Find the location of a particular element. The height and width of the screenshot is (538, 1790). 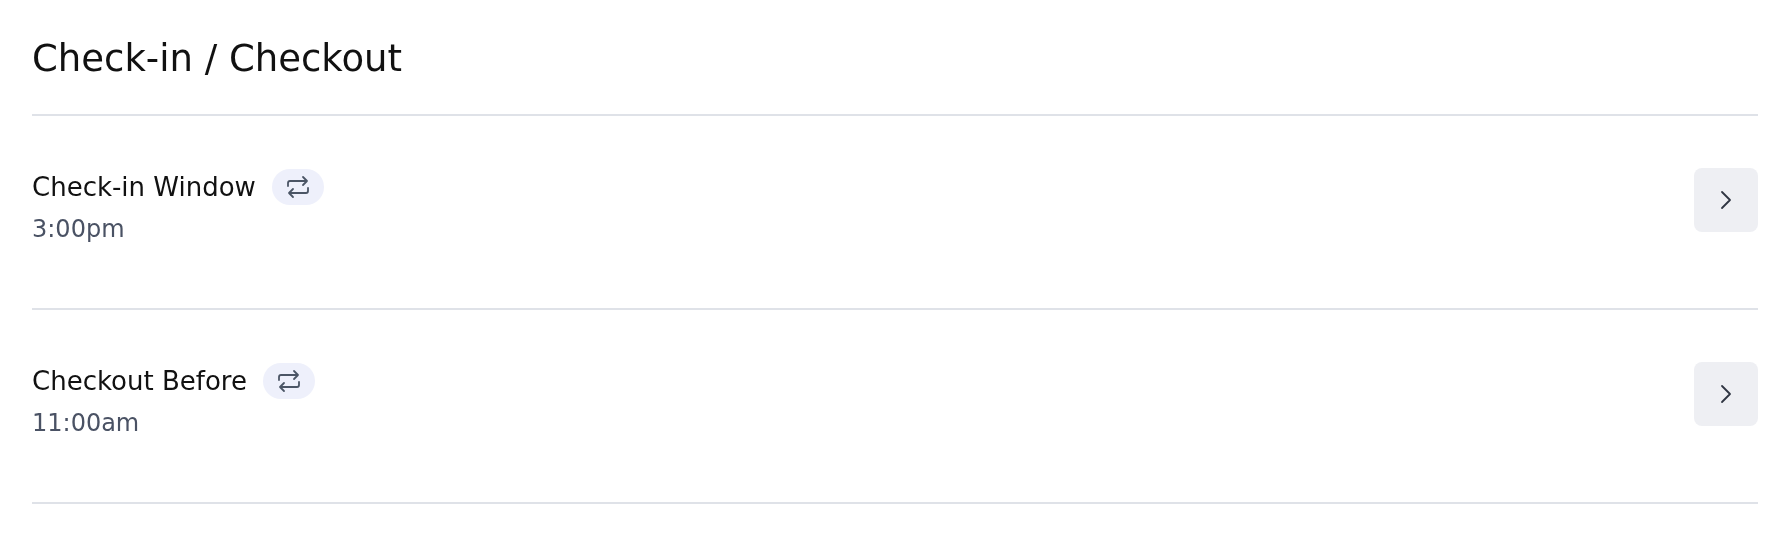

setting-label: Checkout Before is located at coordinates (139, 381).